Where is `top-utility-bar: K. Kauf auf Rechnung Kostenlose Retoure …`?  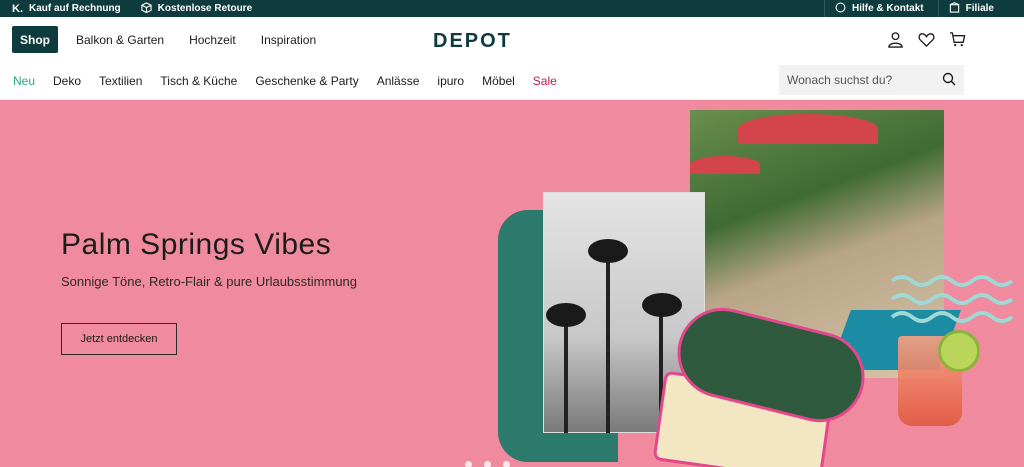
top-utility-bar: K. Kauf auf Rechnung Kostenlose Retoure … is located at coordinates (512, 8).